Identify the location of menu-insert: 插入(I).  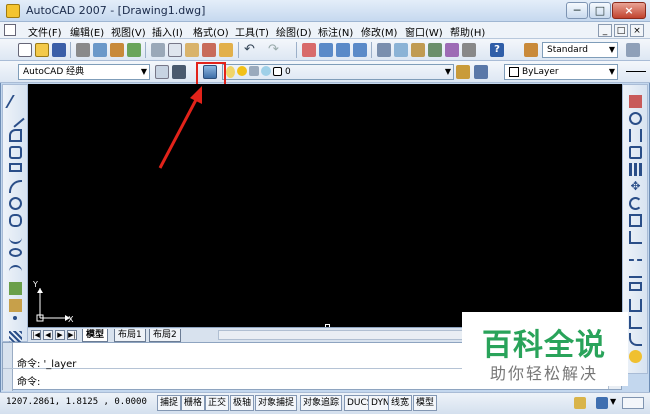
(167, 31).